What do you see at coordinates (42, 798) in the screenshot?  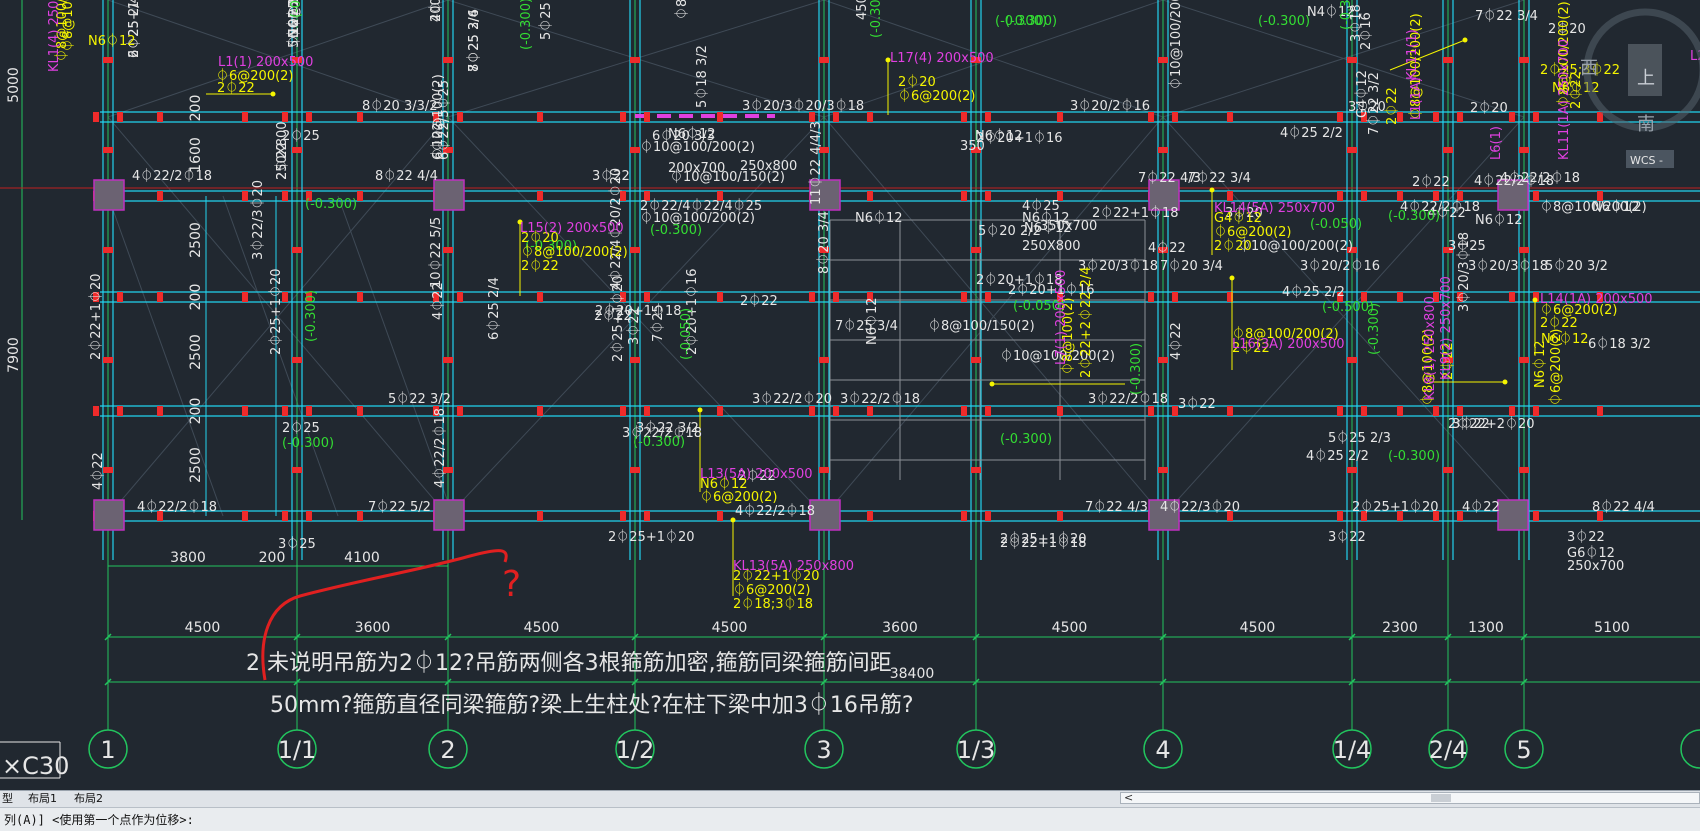 I see `tab-layout1: 布局1` at bounding box center [42, 798].